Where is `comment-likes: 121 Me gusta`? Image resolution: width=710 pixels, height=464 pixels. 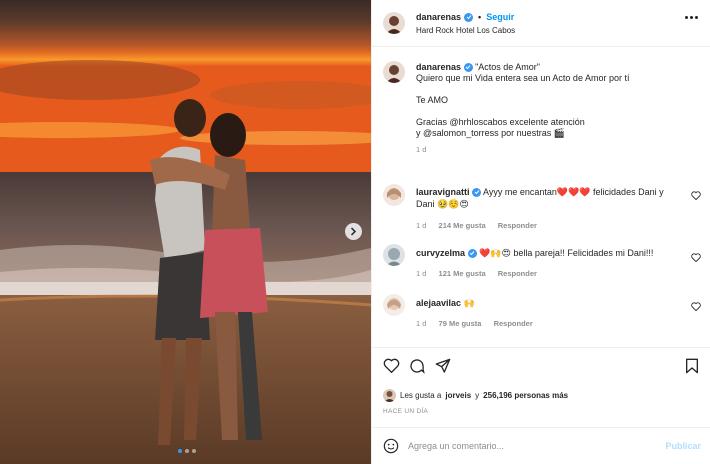
comment-likes: 121 Me gusta is located at coordinates (462, 273).